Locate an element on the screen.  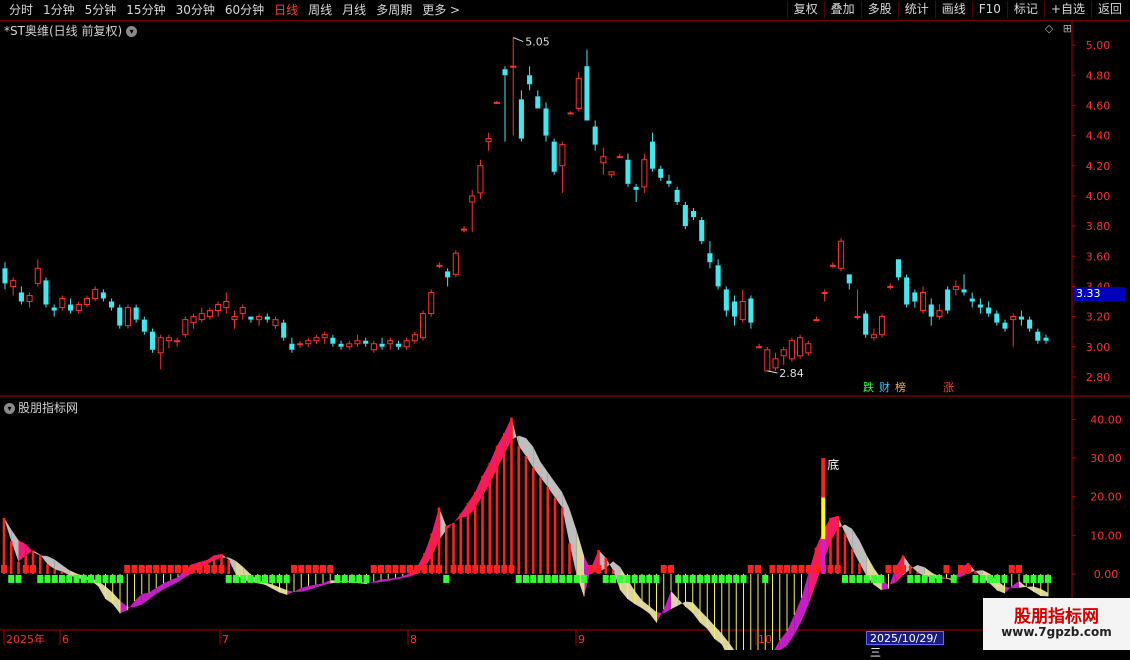
indicator-title-text: 股朋指标网 is located at coordinates (48, 408).